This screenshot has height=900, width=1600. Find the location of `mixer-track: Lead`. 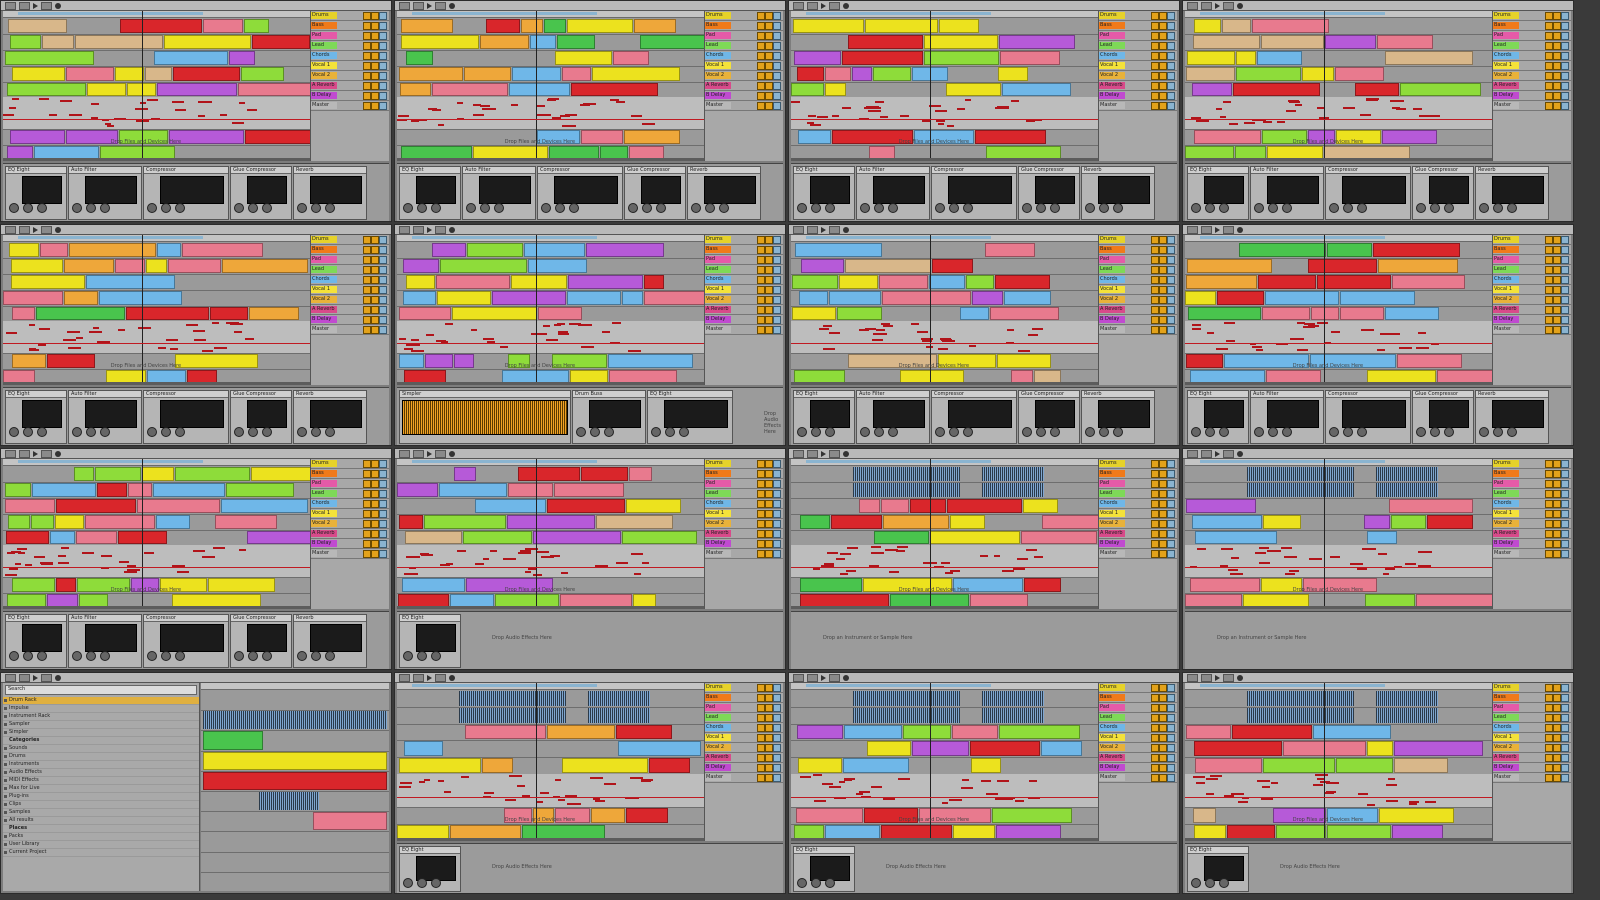

mixer-track: Lead is located at coordinates (1532, 46).